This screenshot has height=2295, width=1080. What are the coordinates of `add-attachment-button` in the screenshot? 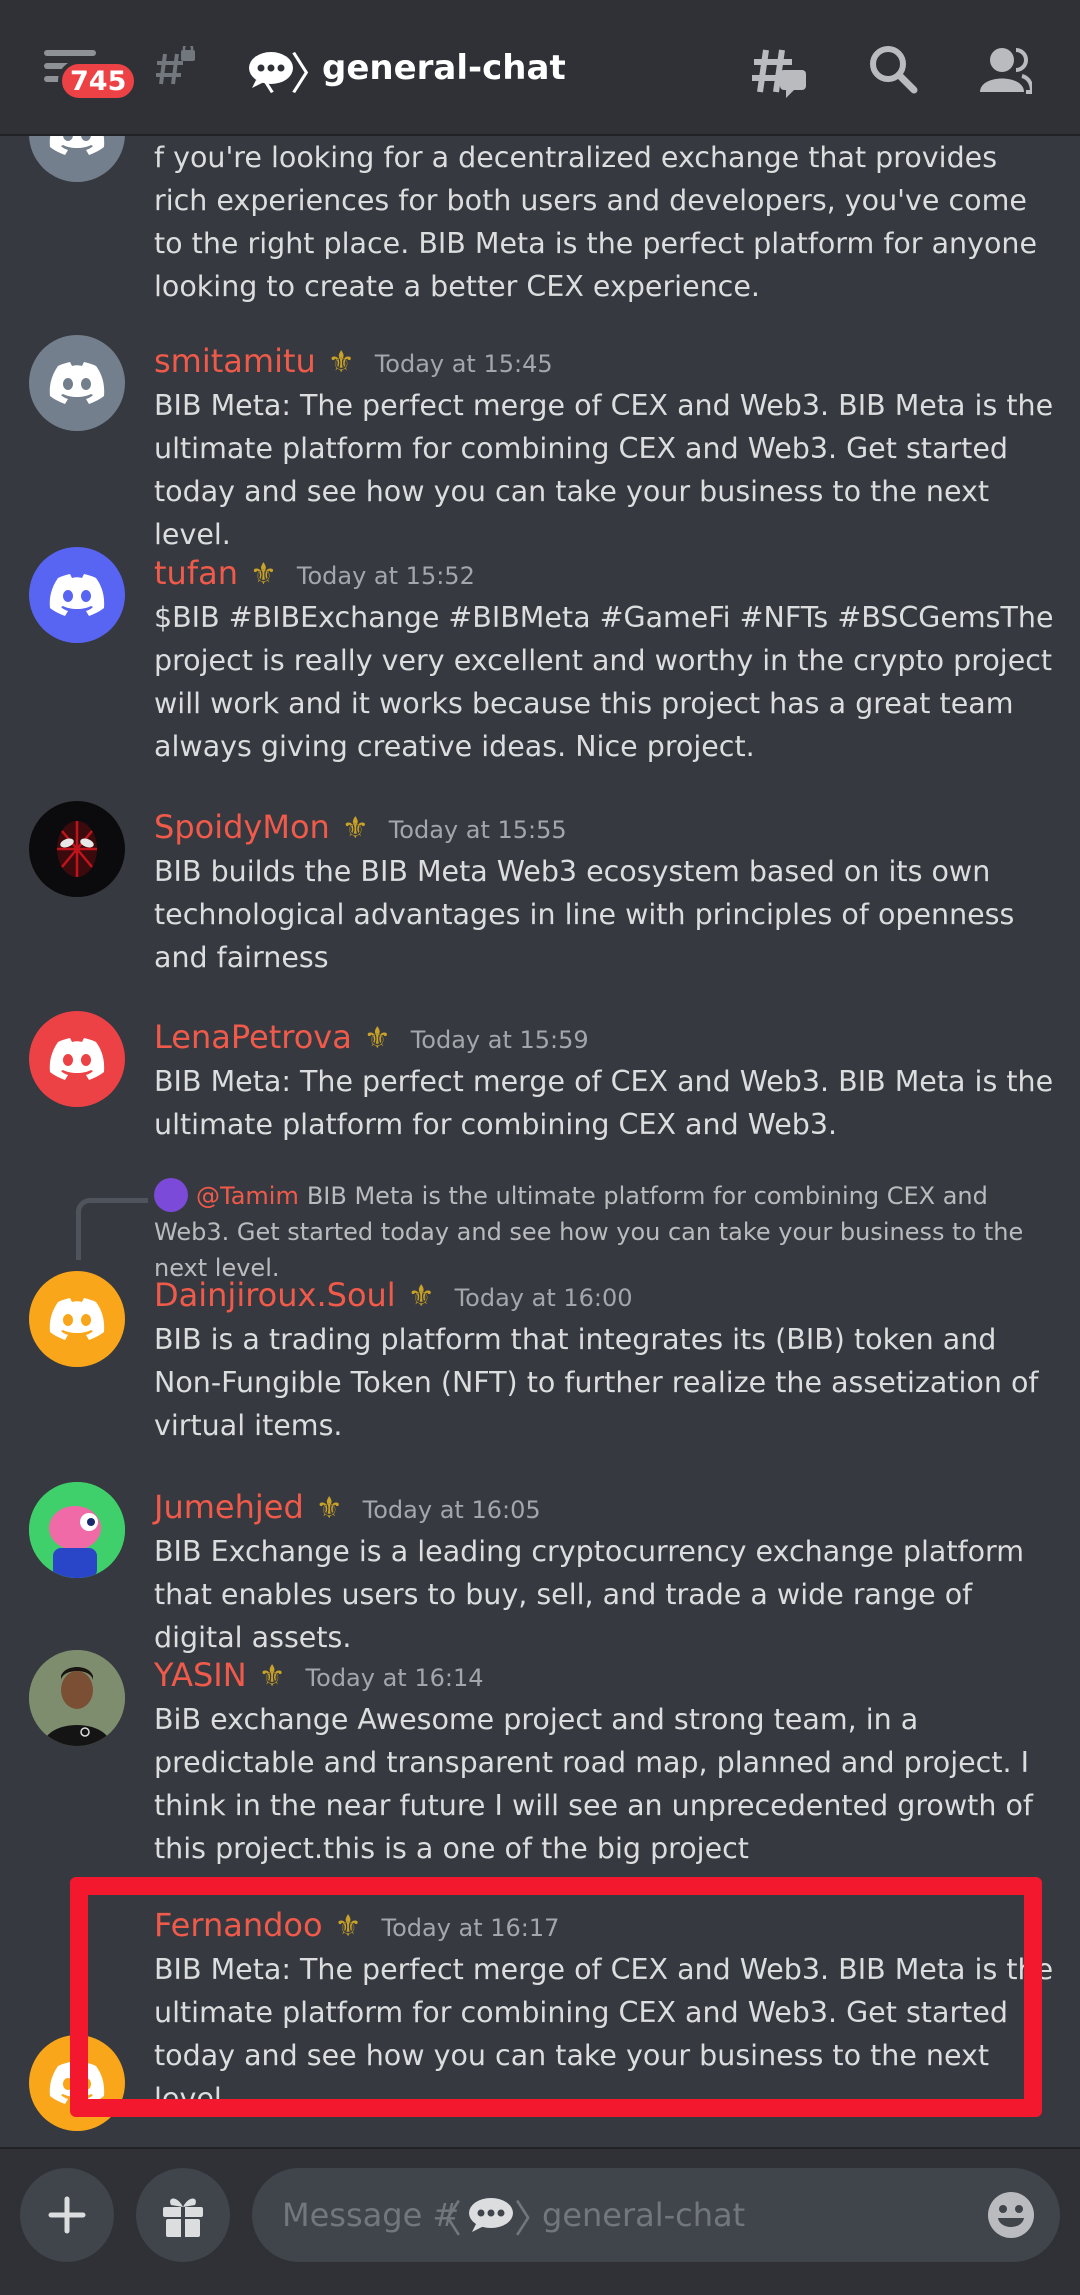 It's located at (67, 2215).